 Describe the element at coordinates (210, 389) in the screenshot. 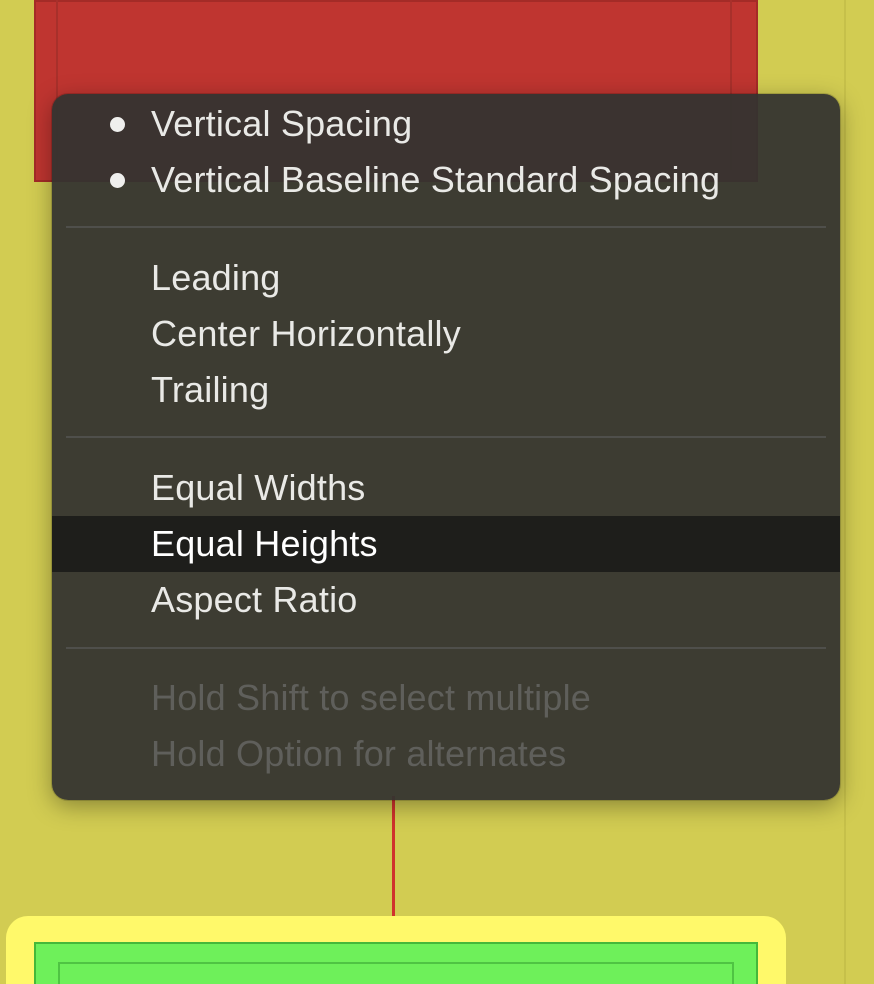

I see `menu-item-label: Trailing` at that location.